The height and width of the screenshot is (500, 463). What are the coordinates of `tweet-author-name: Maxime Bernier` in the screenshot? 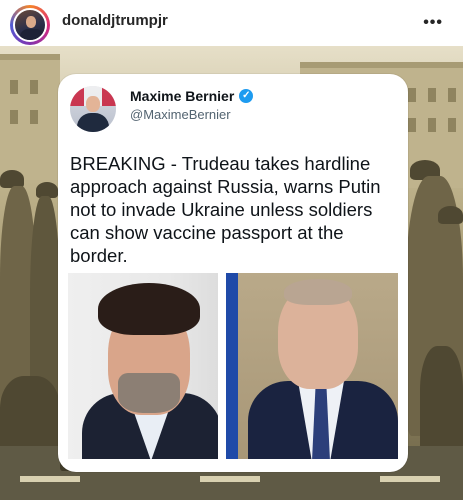 It's located at (182, 96).